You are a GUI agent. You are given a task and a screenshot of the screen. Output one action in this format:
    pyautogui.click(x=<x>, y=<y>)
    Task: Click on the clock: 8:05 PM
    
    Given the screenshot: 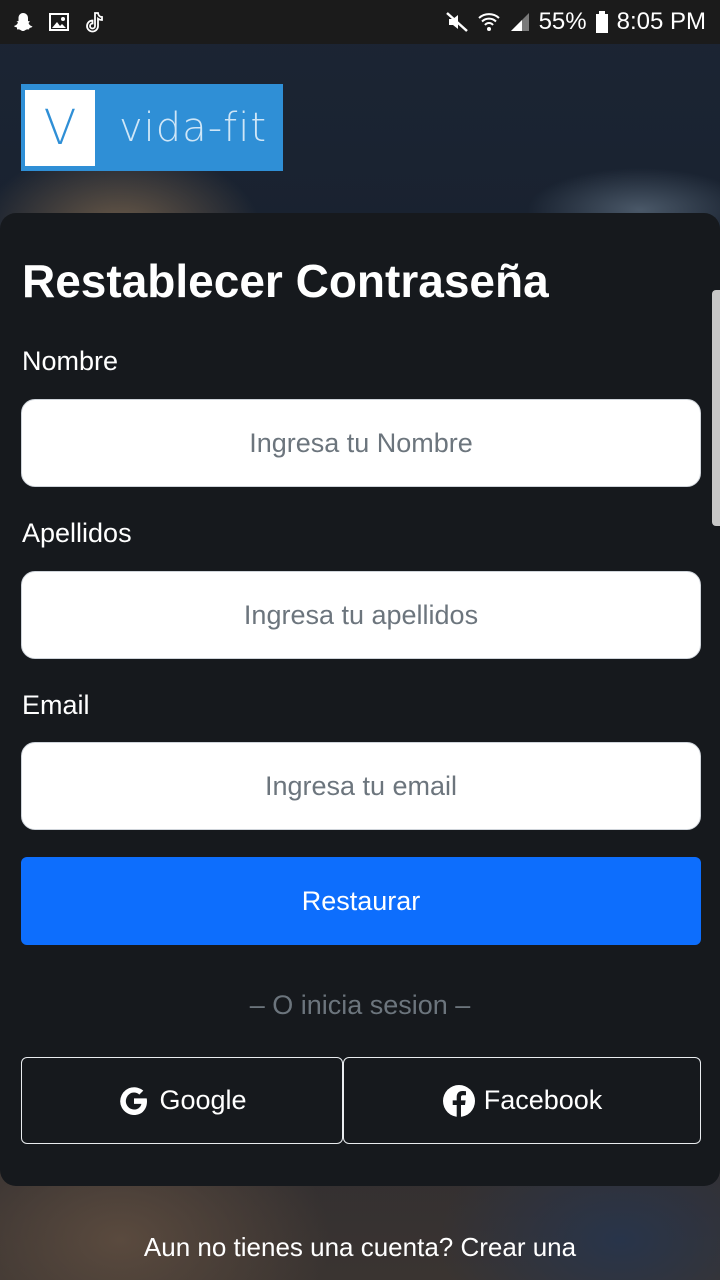 What is the action you would take?
    pyautogui.click(x=661, y=21)
    